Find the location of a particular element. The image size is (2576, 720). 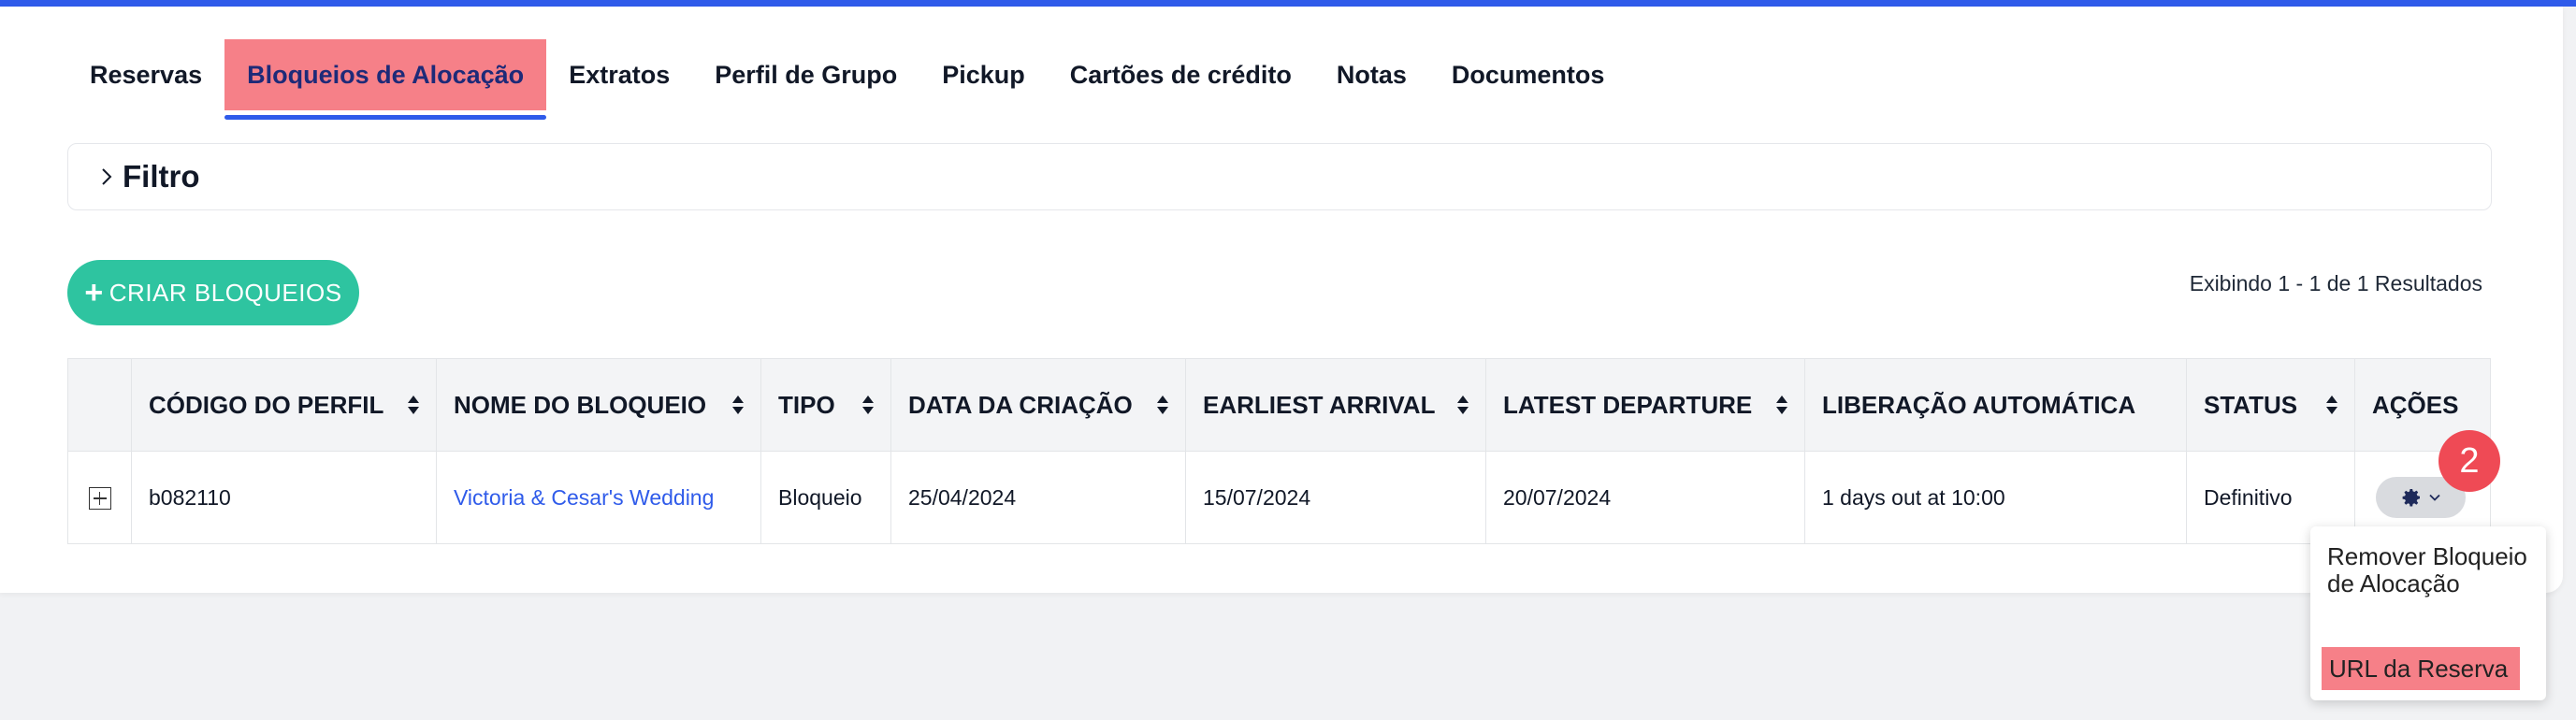

filter-title: Filtro is located at coordinates (162, 176).